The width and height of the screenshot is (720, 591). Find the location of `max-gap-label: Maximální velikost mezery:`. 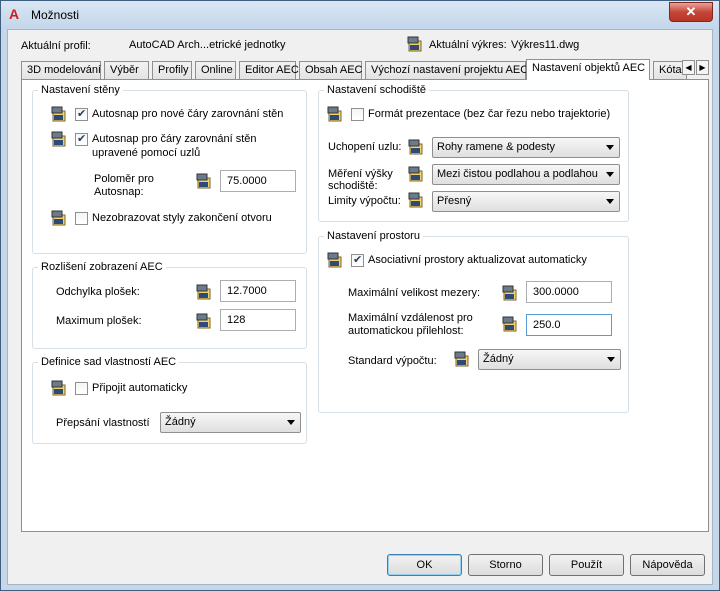

max-gap-label: Maximální velikost mezery: is located at coordinates (414, 293).